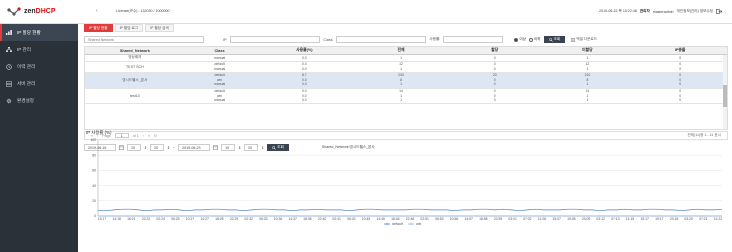 Image resolution: width=732 pixels, height=252 pixels. What do you see at coordinates (406, 58) in the screenshot?
I see `table-row: 영상회의 manual 0.0 1 0 1 0` at bounding box center [406, 58].